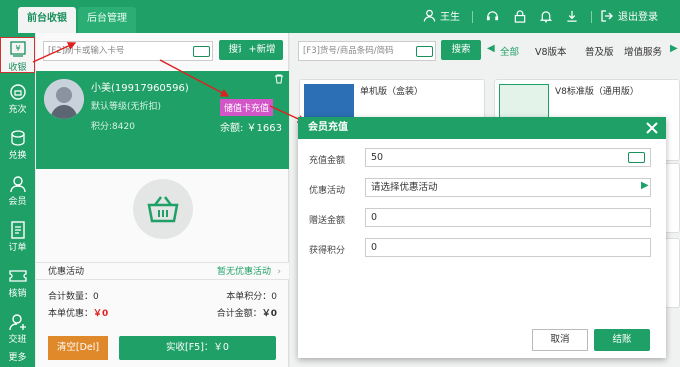 Image resolution: width=680 pixels, height=367 pixels. I want to click on promo-label: 优惠活动, so click(66, 272).